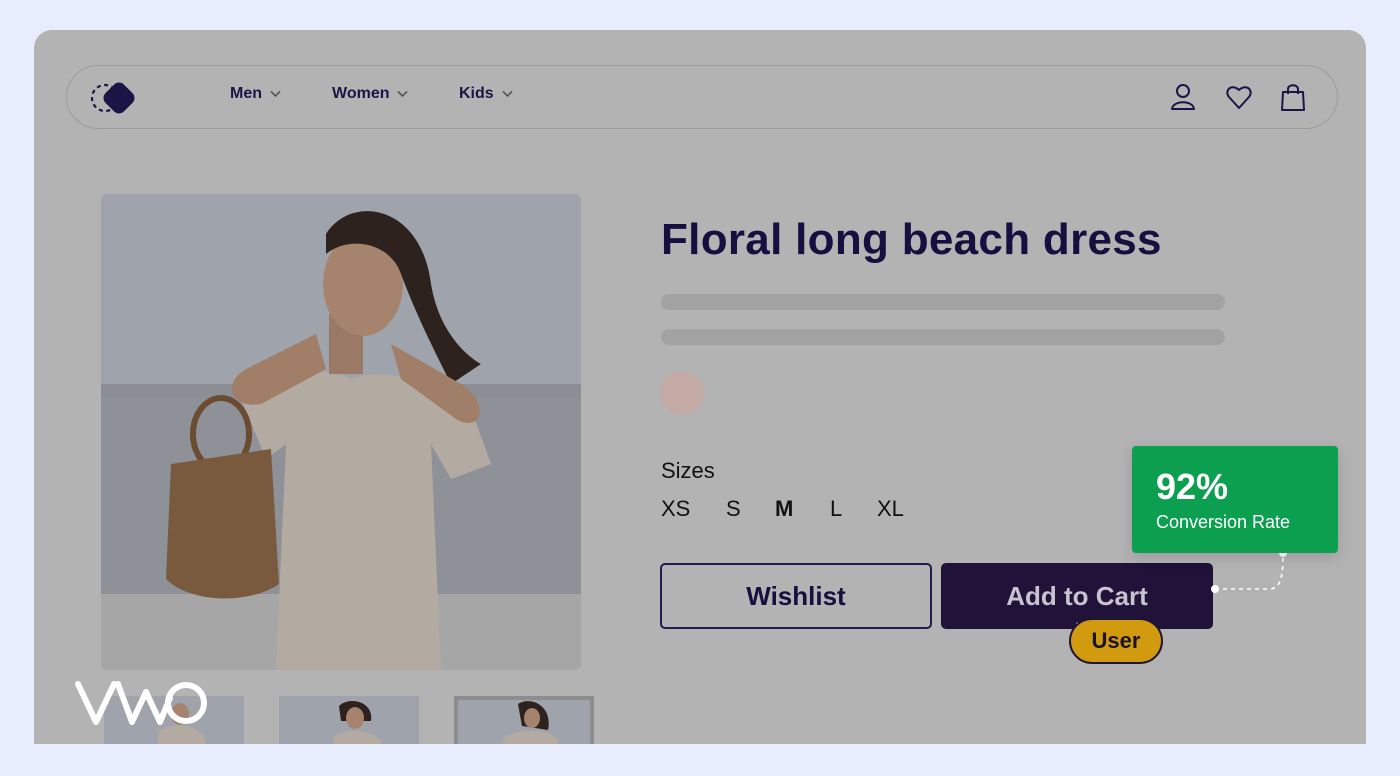  I want to click on nav-men: Men, so click(255, 94).